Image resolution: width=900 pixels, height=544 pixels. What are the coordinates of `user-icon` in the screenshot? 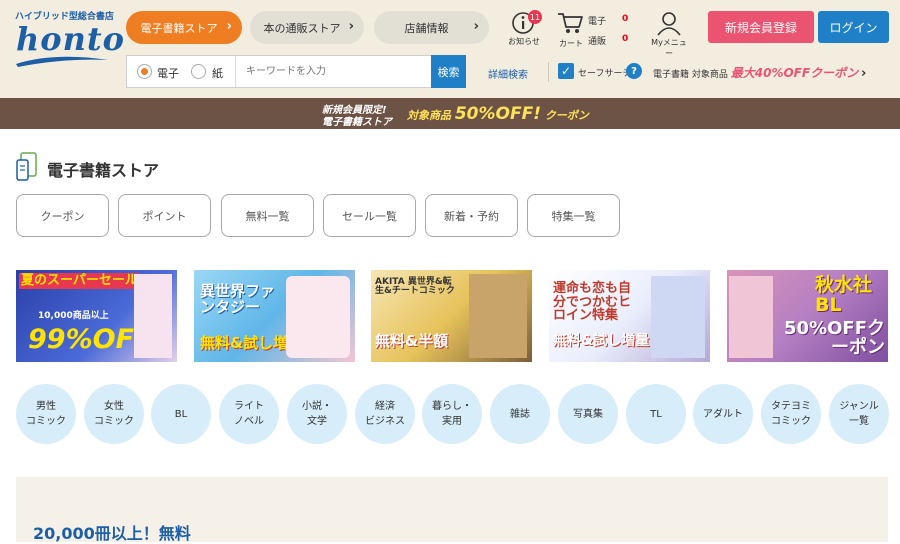 It's located at (669, 24).